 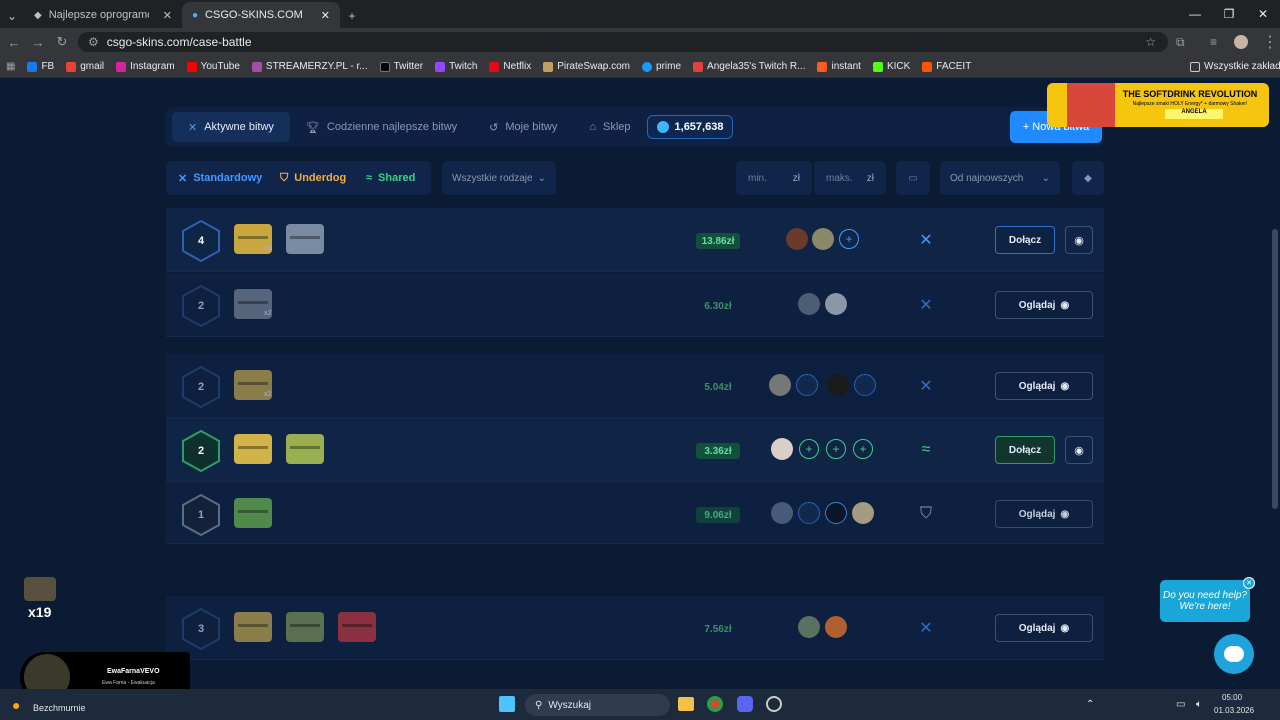 What do you see at coordinates (499, 178) in the screenshot?
I see `type-select: Wszystkie rodzaje ⌄` at bounding box center [499, 178].